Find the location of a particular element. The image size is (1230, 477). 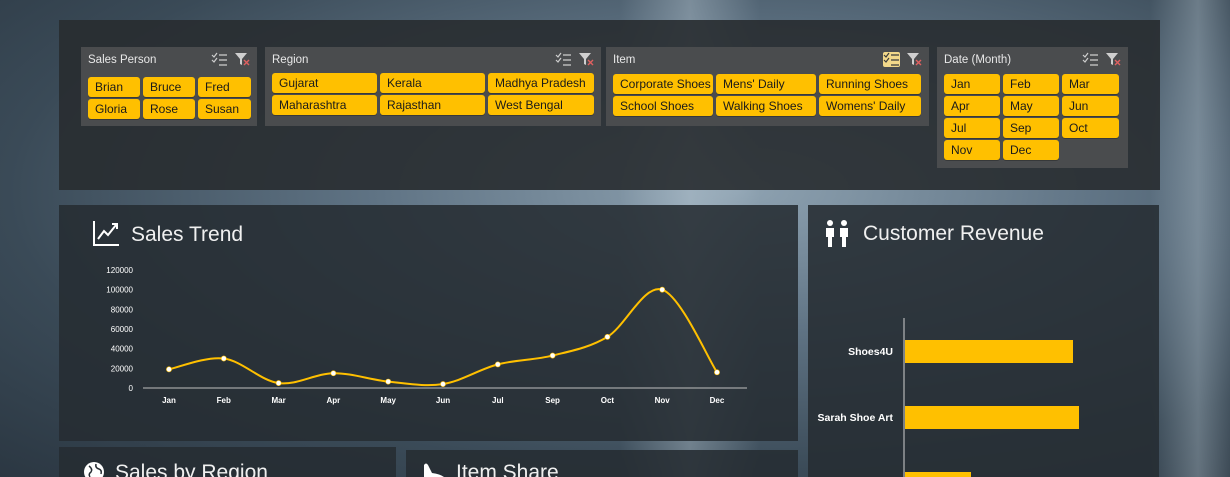

y-tick-label: 0 is located at coordinates (131, 388).